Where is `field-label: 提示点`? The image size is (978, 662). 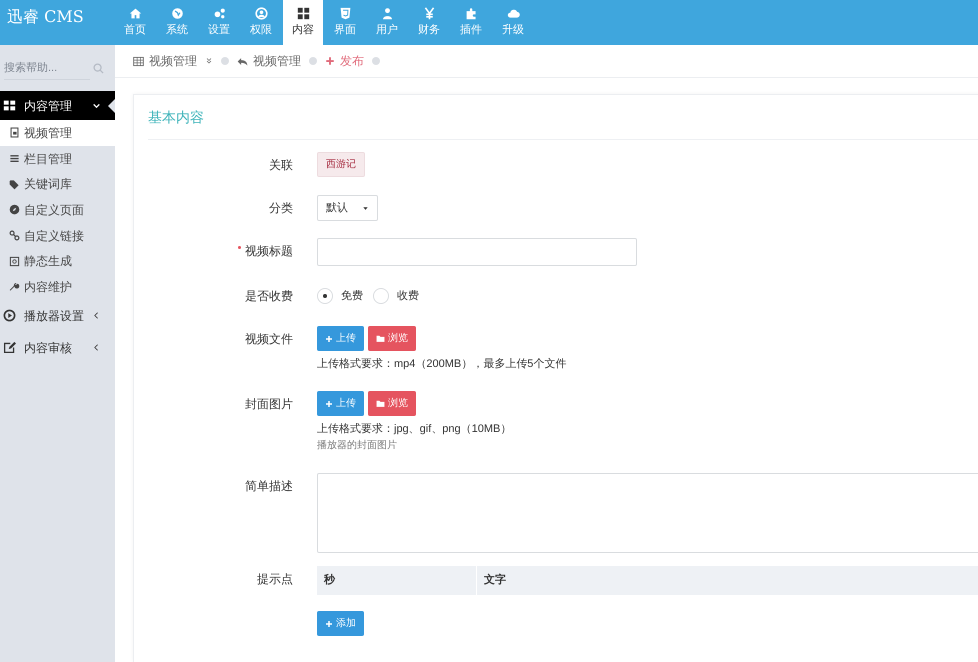
field-label: 提示点 is located at coordinates (275, 579).